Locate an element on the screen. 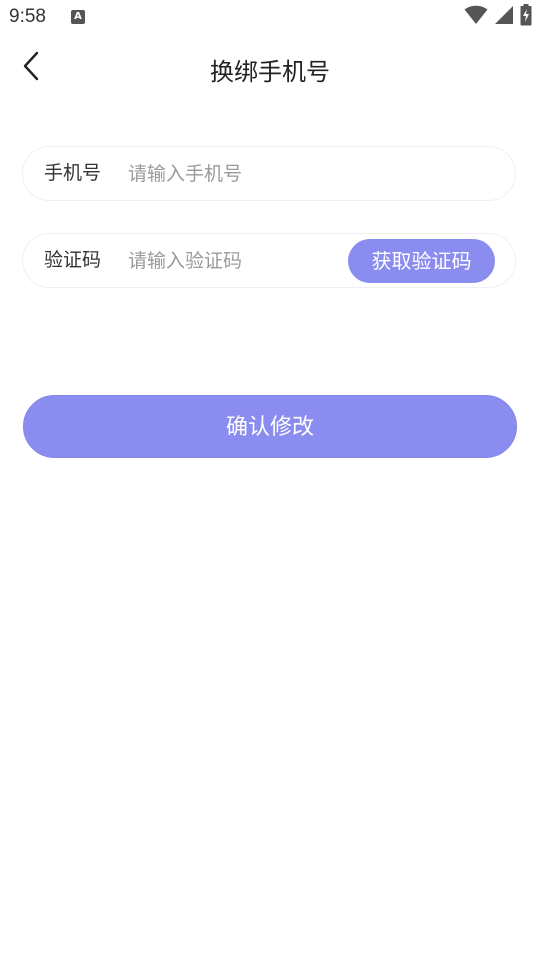 The height and width of the screenshot is (960, 540). phone-label: 手机号 is located at coordinates (73, 173).